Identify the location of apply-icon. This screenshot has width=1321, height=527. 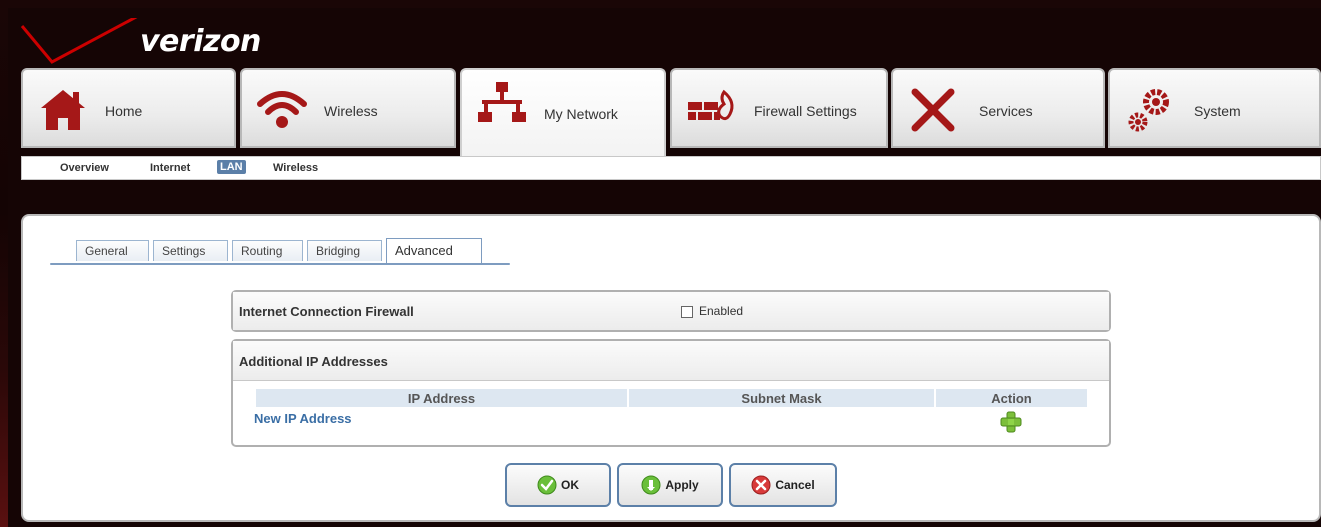
(651, 485).